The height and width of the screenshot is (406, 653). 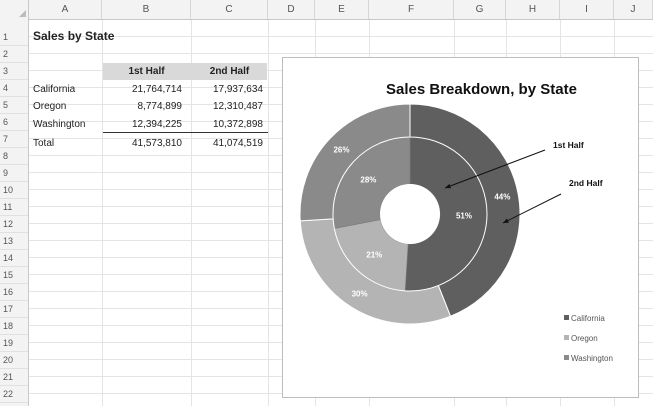 What do you see at coordinates (410, 214) in the screenshot?
I see `doughnut-hole` at bounding box center [410, 214].